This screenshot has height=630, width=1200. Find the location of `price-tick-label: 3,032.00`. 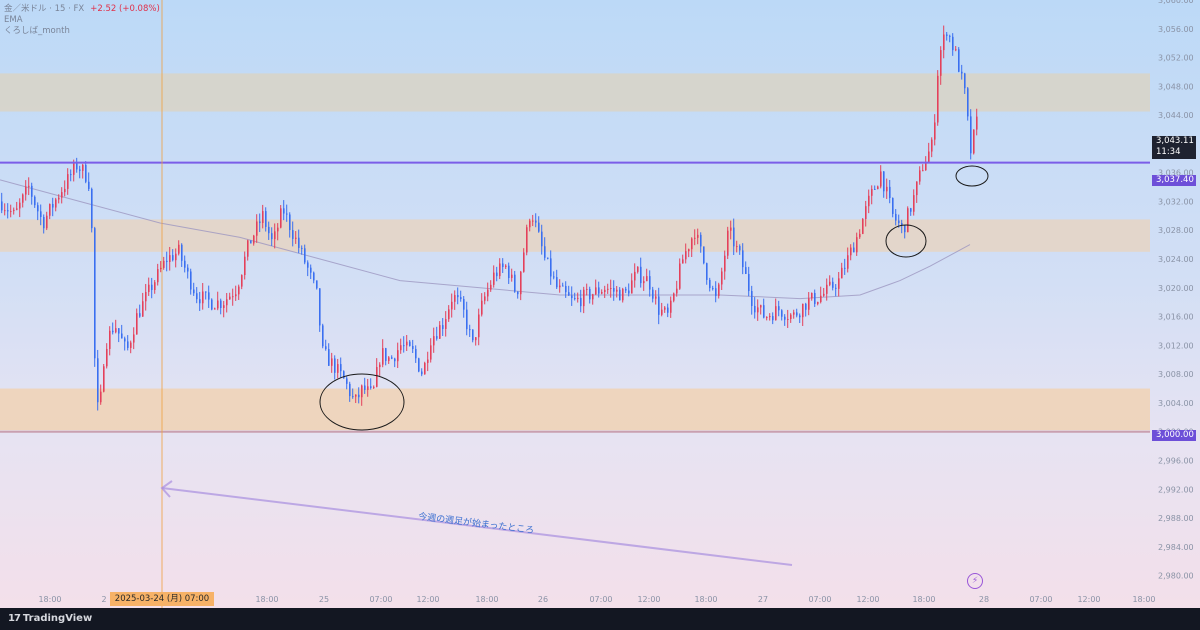

price-tick-label: 3,032.00 is located at coordinates (1176, 201).